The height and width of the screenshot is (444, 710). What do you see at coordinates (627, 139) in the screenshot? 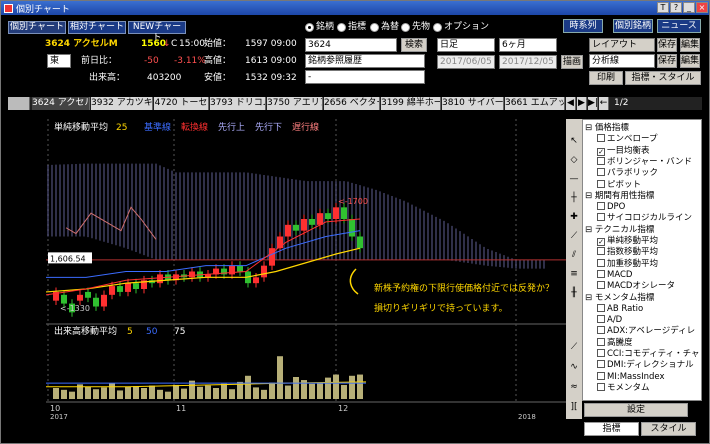
I see `indicator-item: エンベロープ` at bounding box center [627, 139].